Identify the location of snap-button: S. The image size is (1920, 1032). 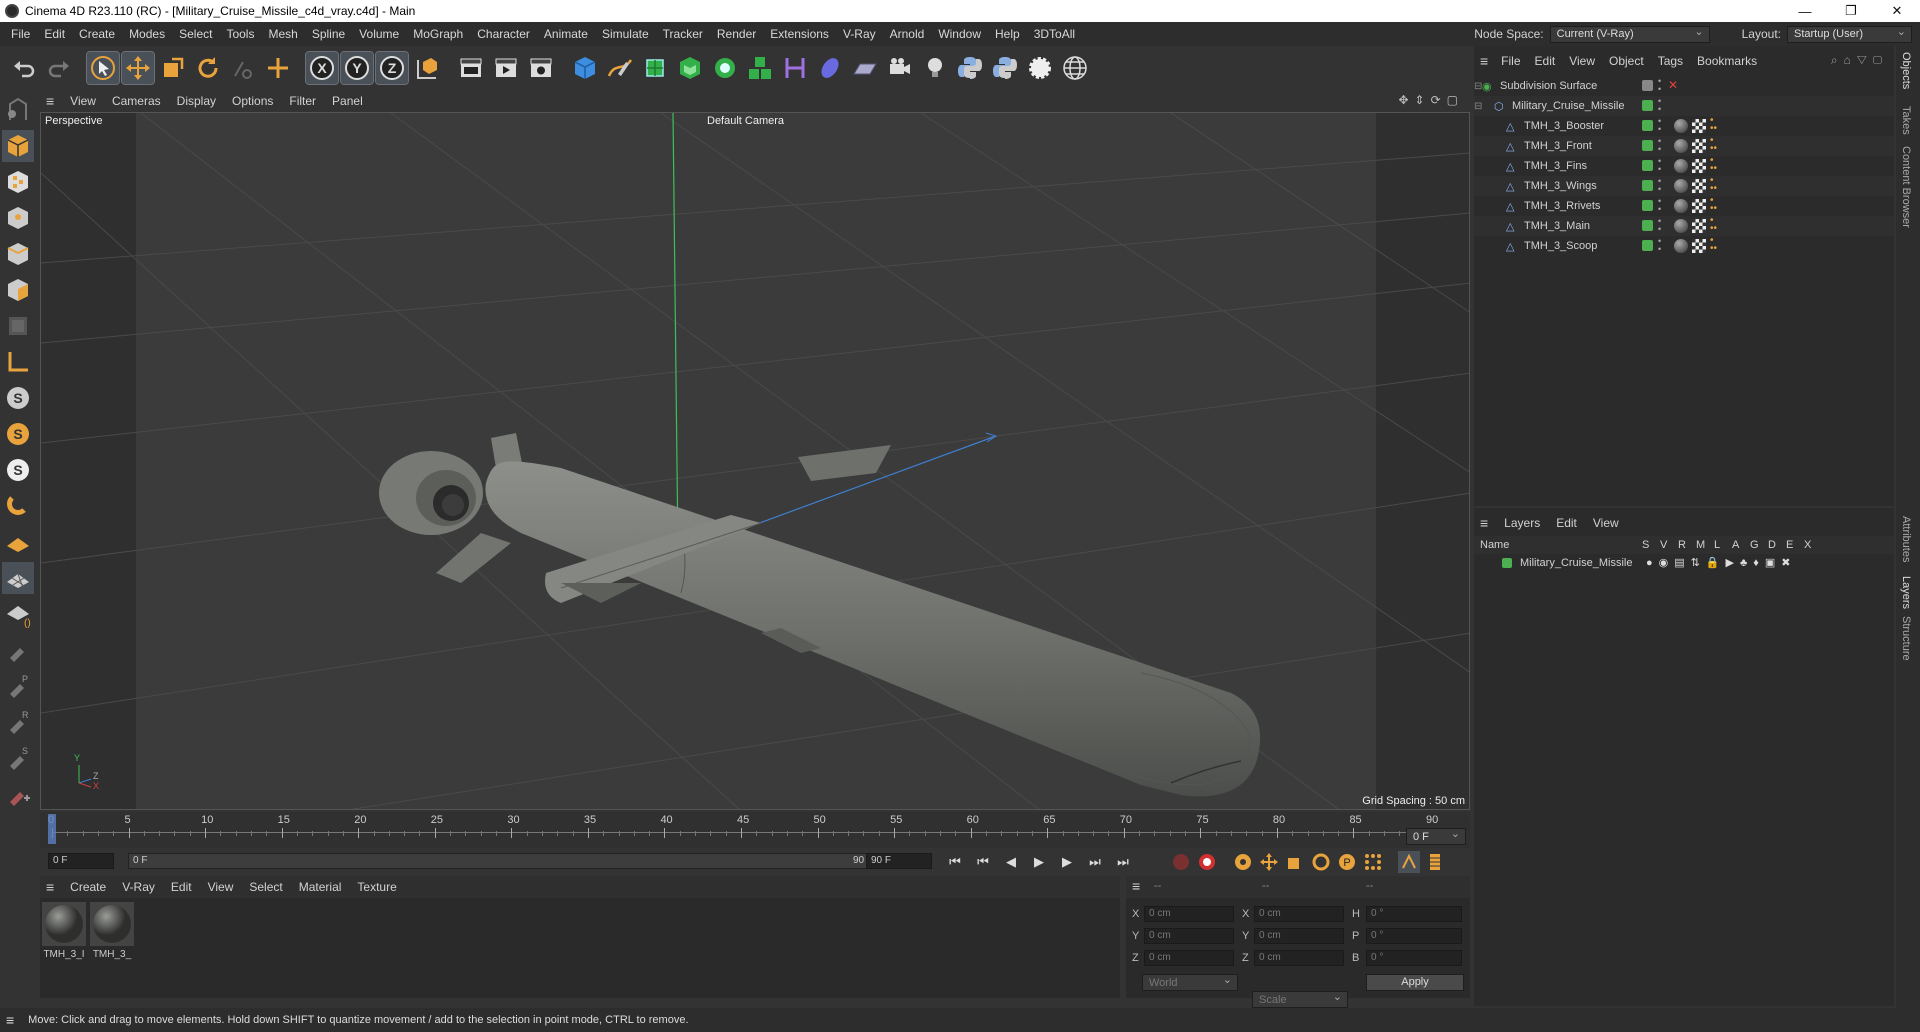
(18, 398).